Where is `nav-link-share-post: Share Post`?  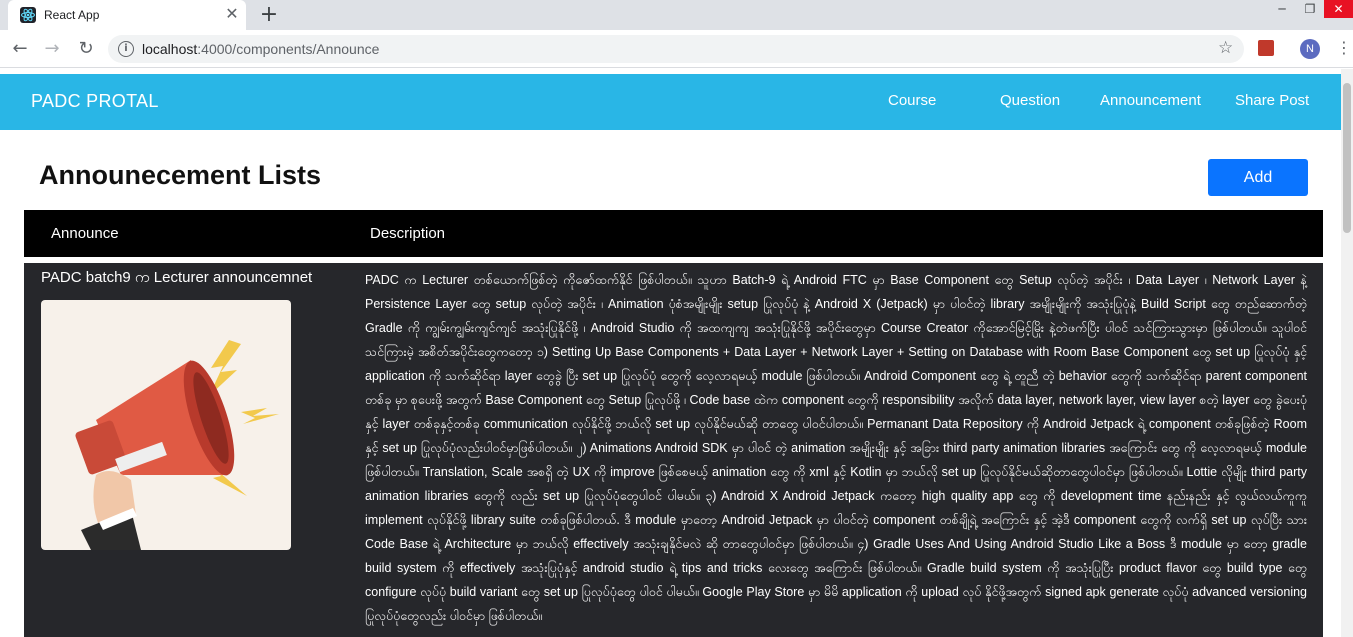 nav-link-share-post: Share Post is located at coordinates (1272, 100).